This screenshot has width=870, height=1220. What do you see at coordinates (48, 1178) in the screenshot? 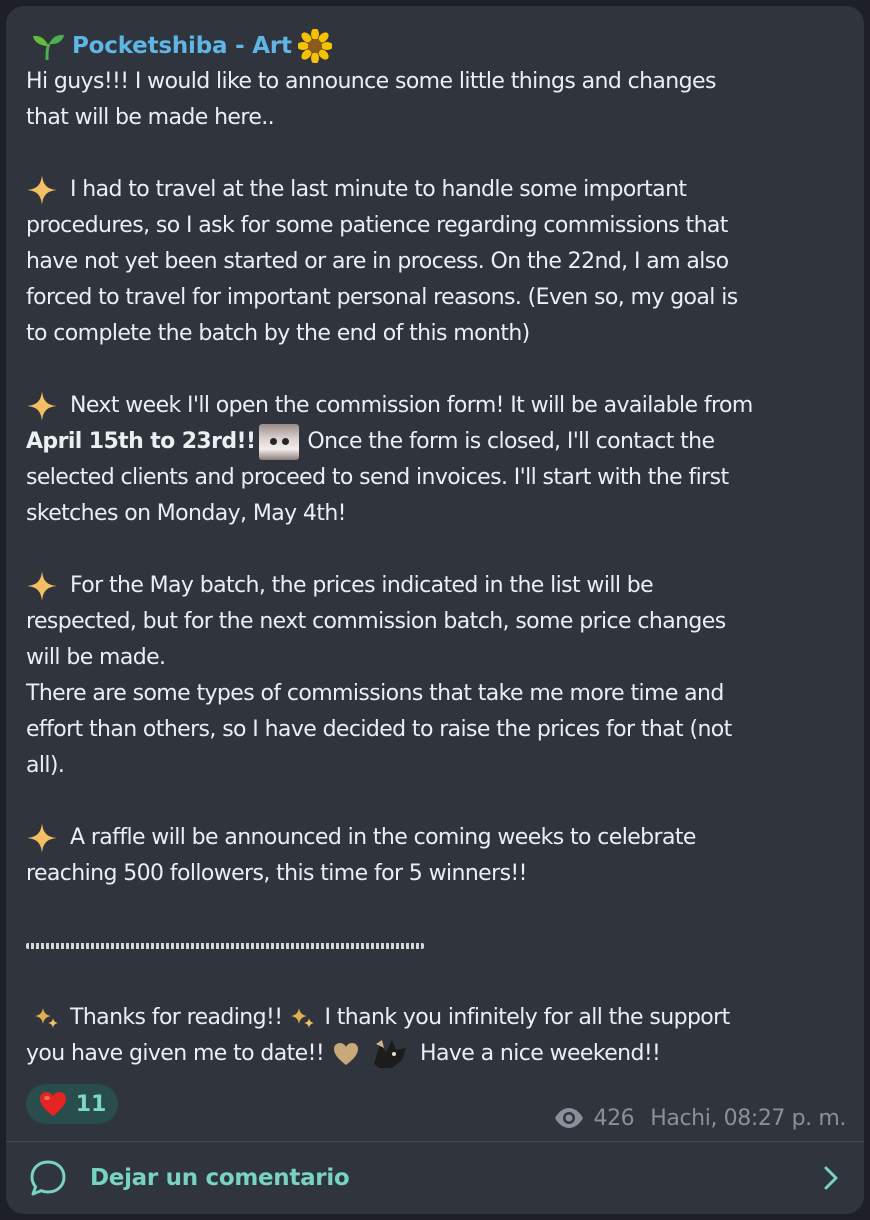
I see `comment-bubble-icon` at bounding box center [48, 1178].